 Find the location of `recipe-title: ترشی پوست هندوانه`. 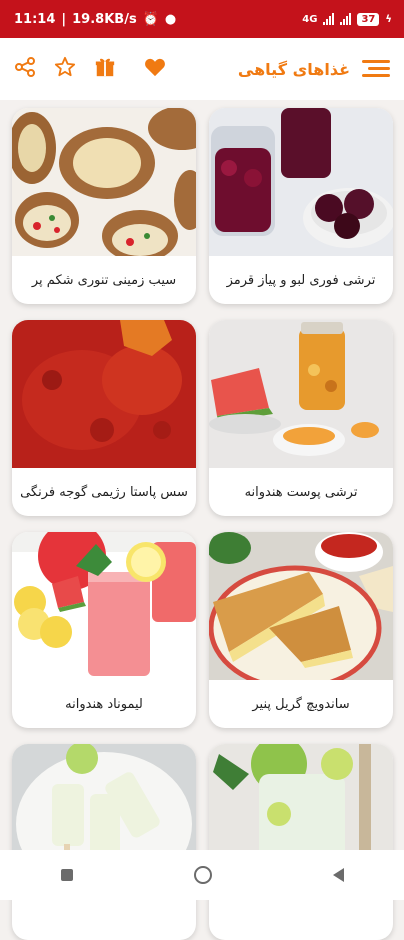

recipe-title: ترشی پوست هندوانه is located at coordinates (301, 492).